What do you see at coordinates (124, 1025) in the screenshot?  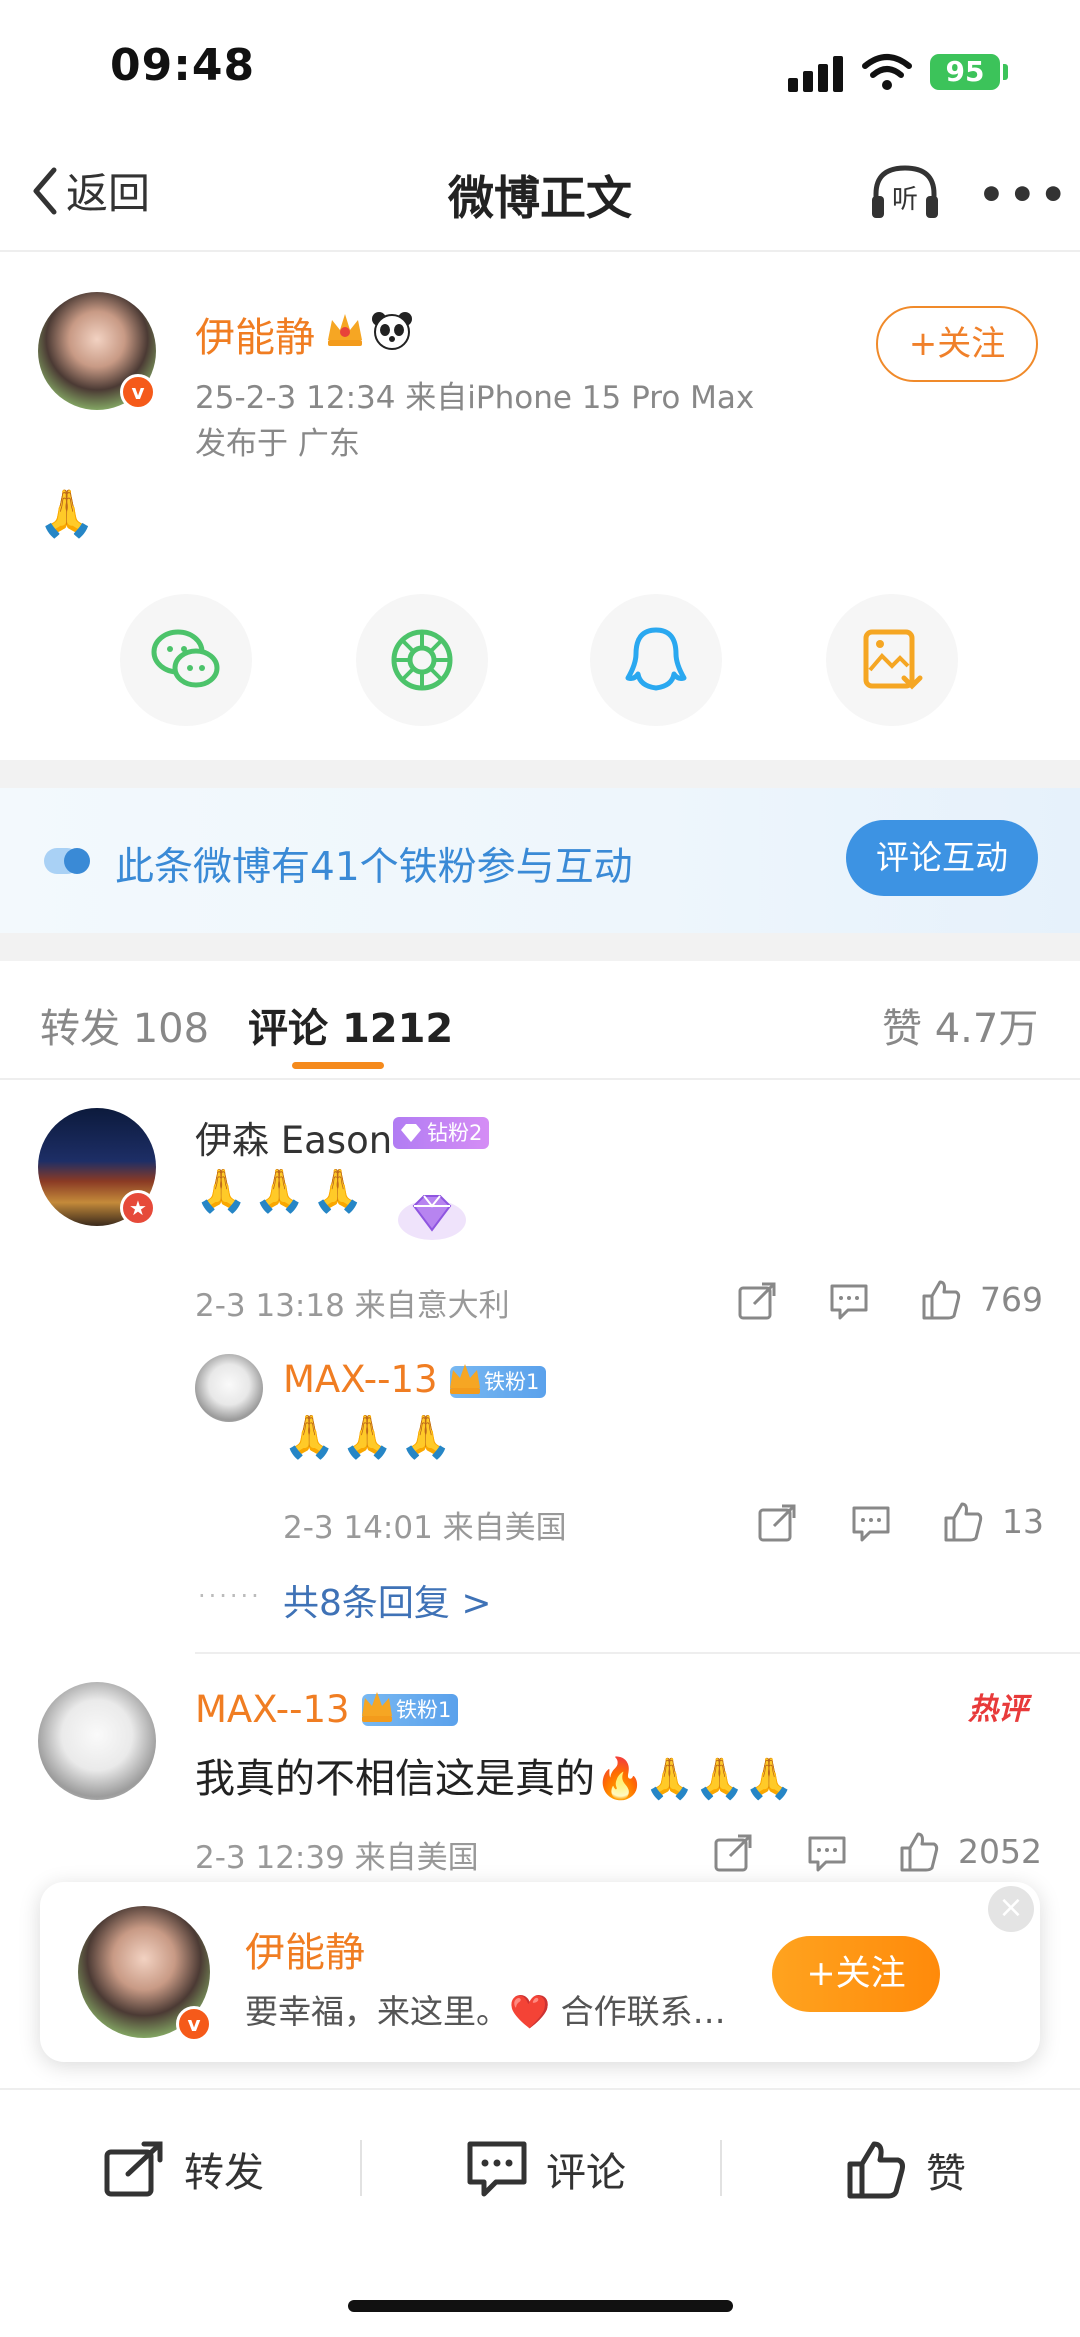 I see `tab-repost: 转发 108` at bounding box center [124, 1025].